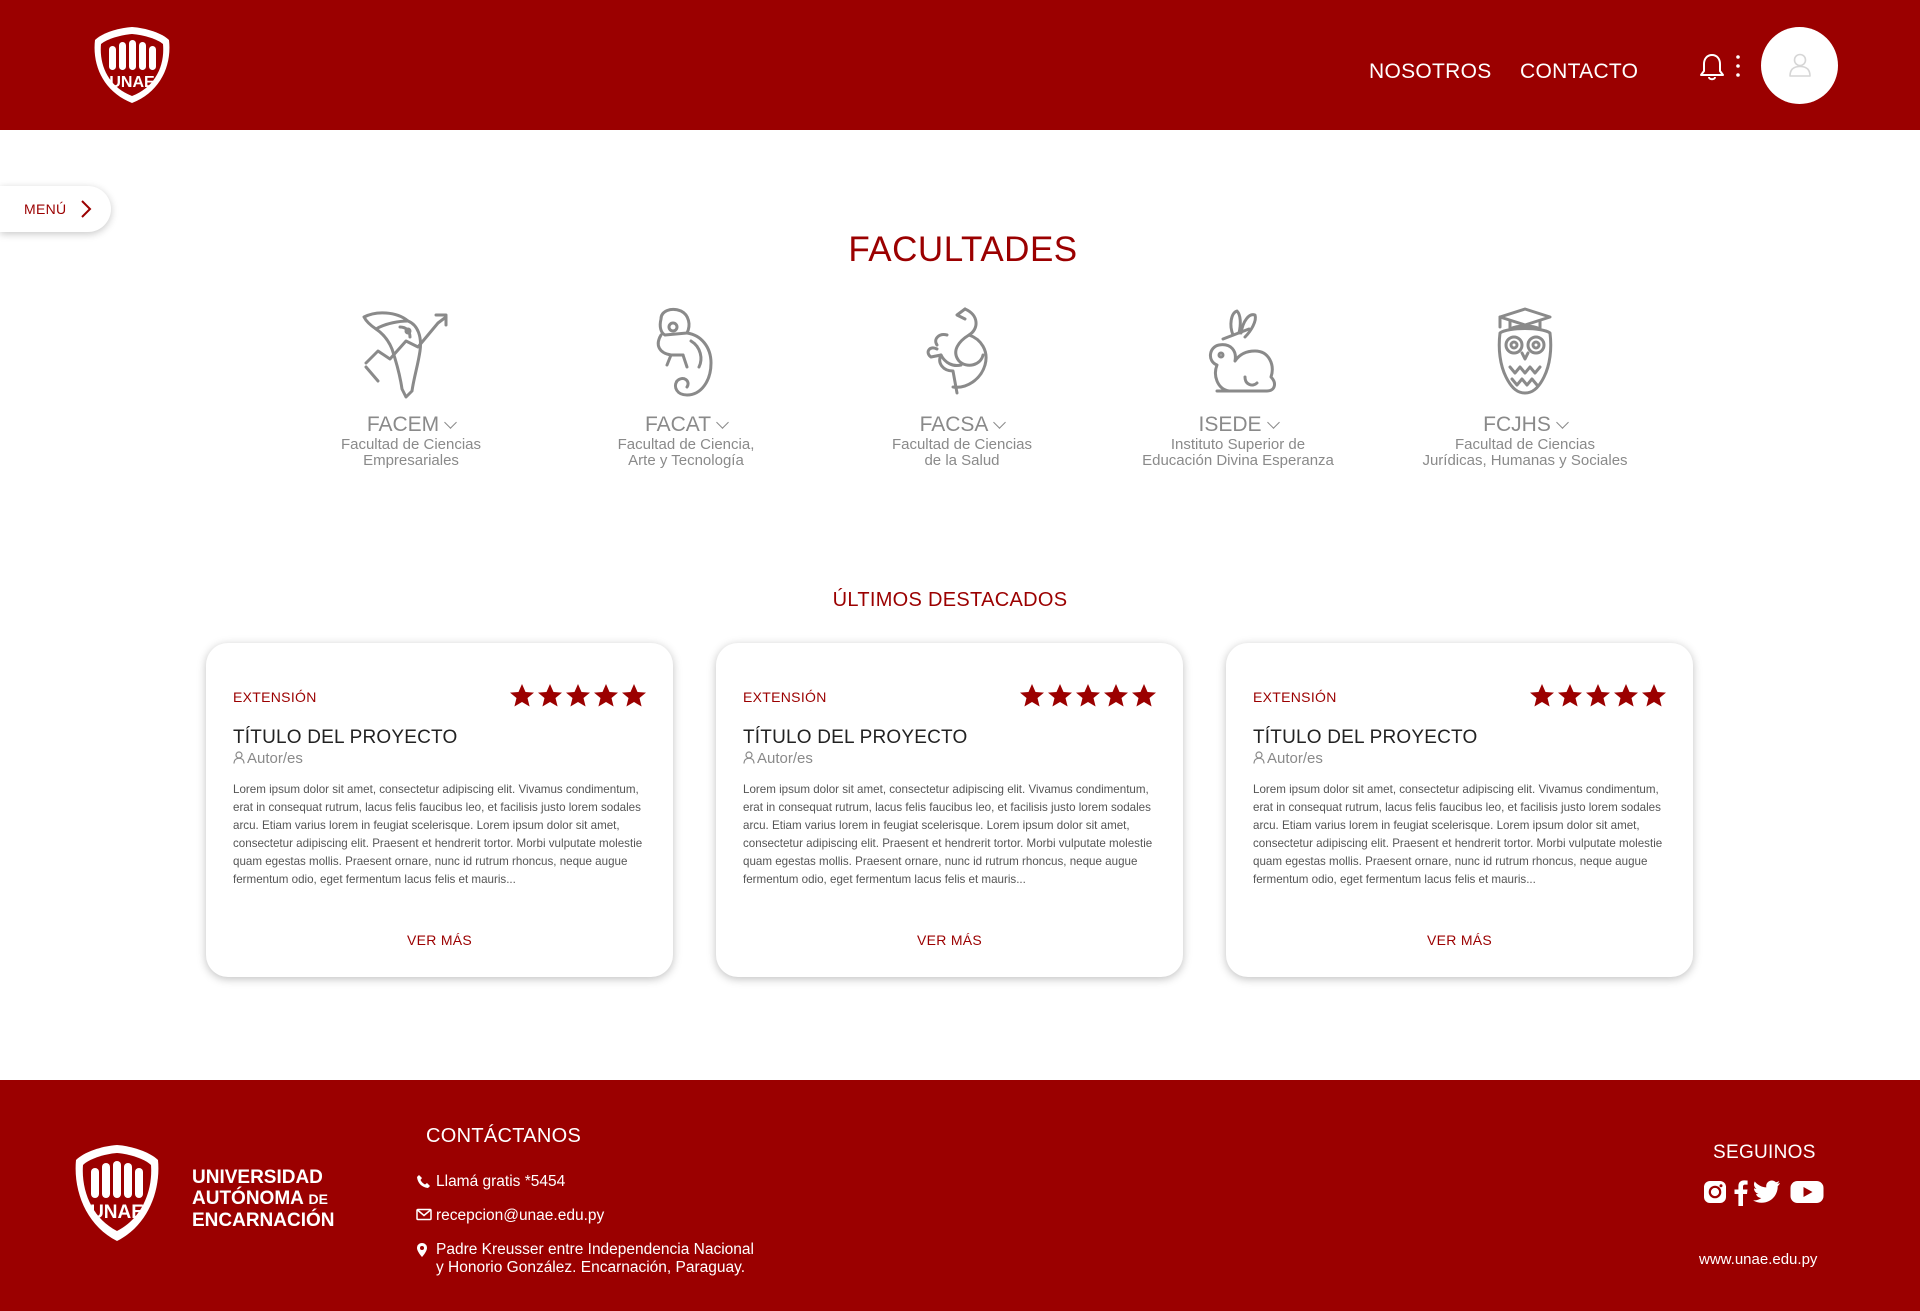 The image size is (1920, 1311). Describe the element at coordinates (86, 209) in the screenshot. I see `chevron-right-icon` at that location.